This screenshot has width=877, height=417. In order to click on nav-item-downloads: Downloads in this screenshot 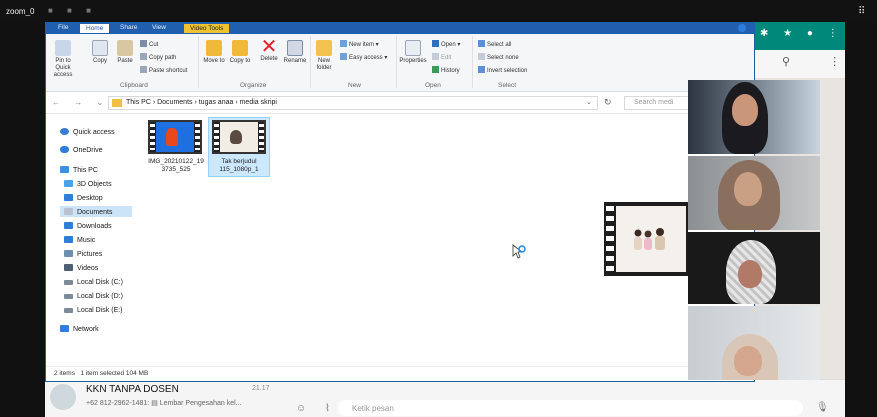, I will do `click(88, 226)`.